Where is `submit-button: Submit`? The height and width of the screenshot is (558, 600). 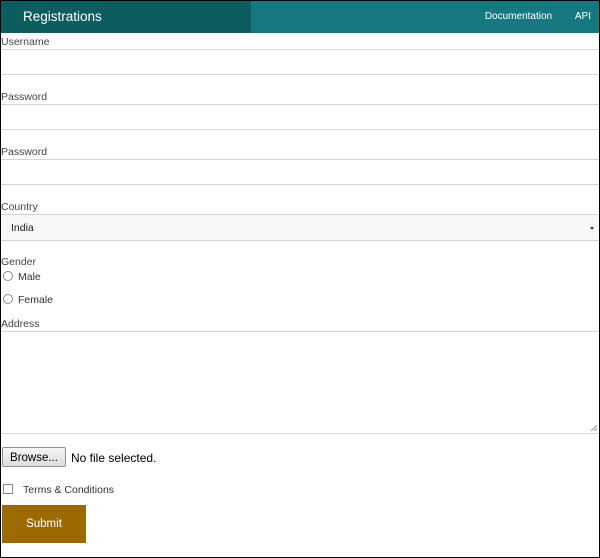
submit-button: Submit is located at coordinates (44, 524).